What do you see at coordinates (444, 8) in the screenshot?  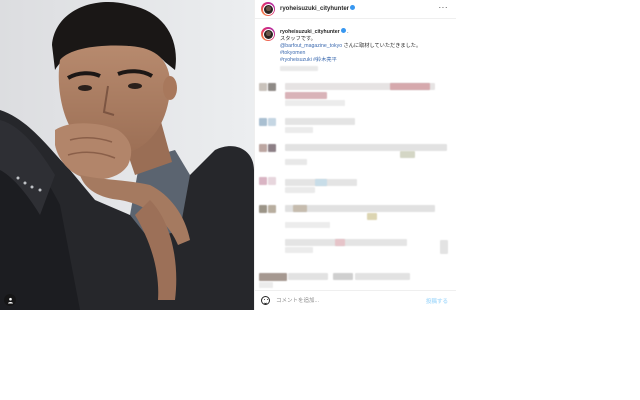 I see `more-options-icon: ···` at bounding box center [444, 8].